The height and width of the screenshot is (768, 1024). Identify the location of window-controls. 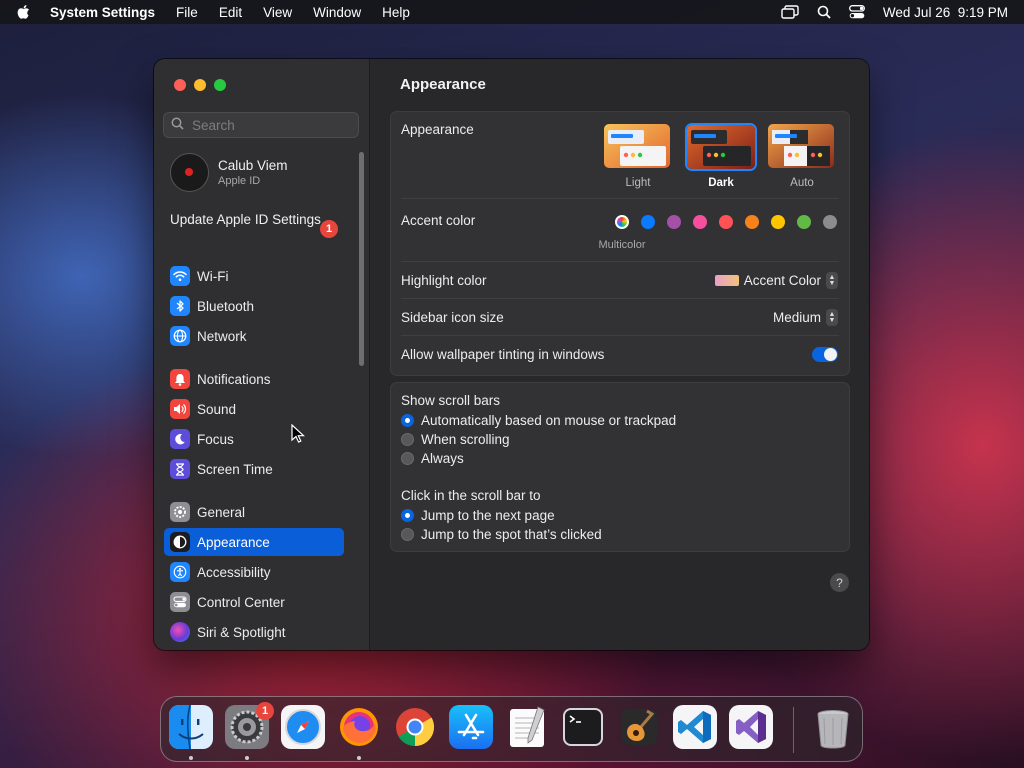
(200, 85).